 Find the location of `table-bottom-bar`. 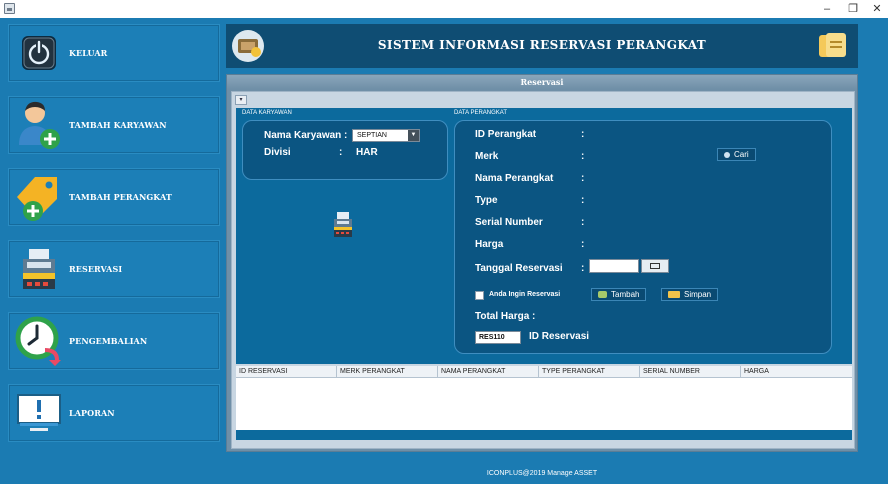

table-bottom-bar is located at coordinates (544, 435).